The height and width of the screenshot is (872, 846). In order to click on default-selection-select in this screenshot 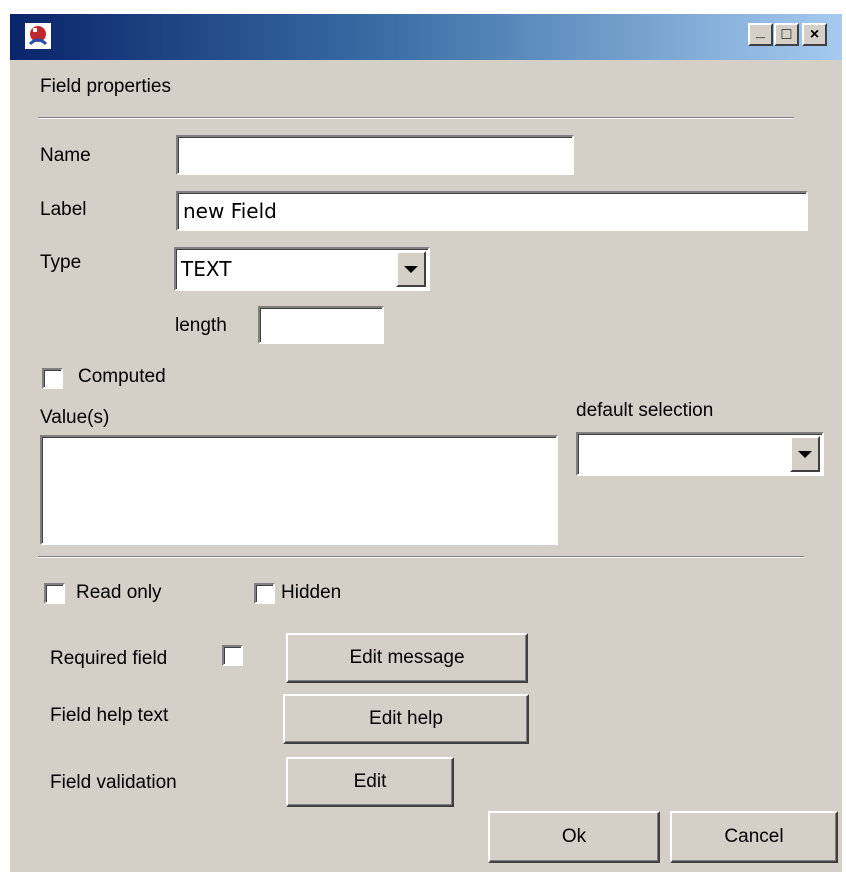, I will do `click(700, 454)`.